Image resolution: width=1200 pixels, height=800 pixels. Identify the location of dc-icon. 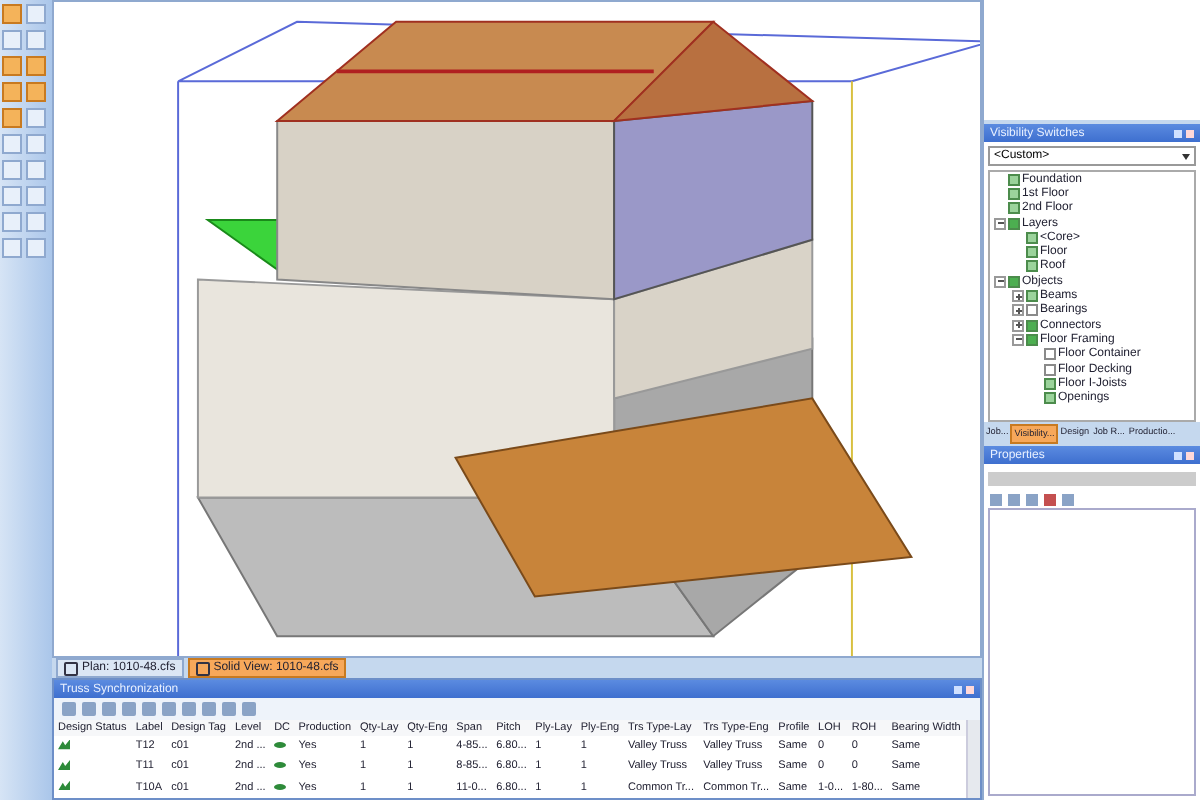
(280, 786).